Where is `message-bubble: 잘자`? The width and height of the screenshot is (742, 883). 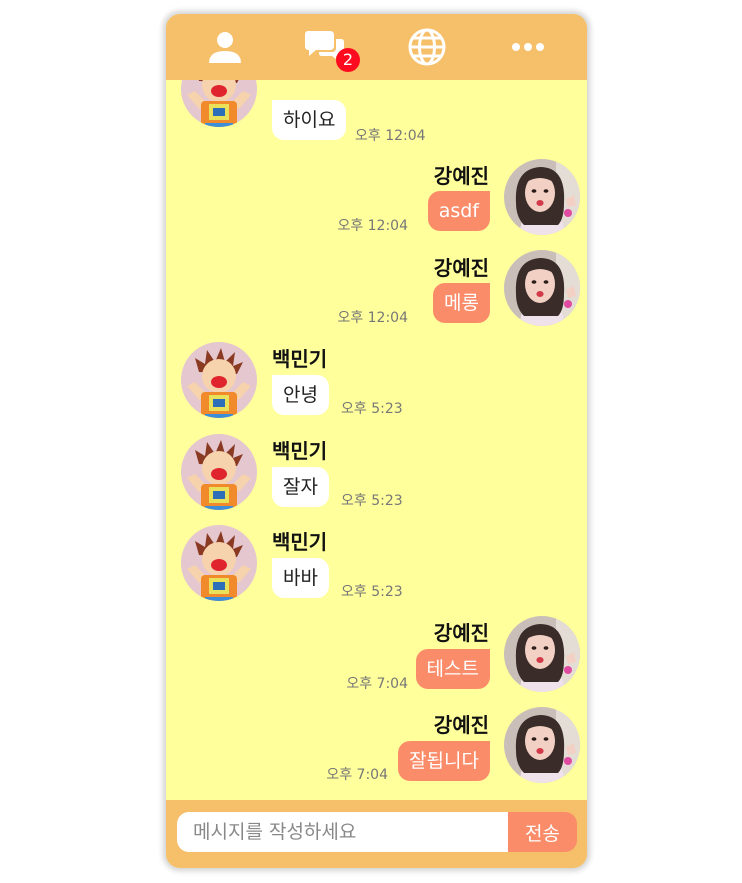
message-bubble: 잘자 is located at coordinates (300, 487).